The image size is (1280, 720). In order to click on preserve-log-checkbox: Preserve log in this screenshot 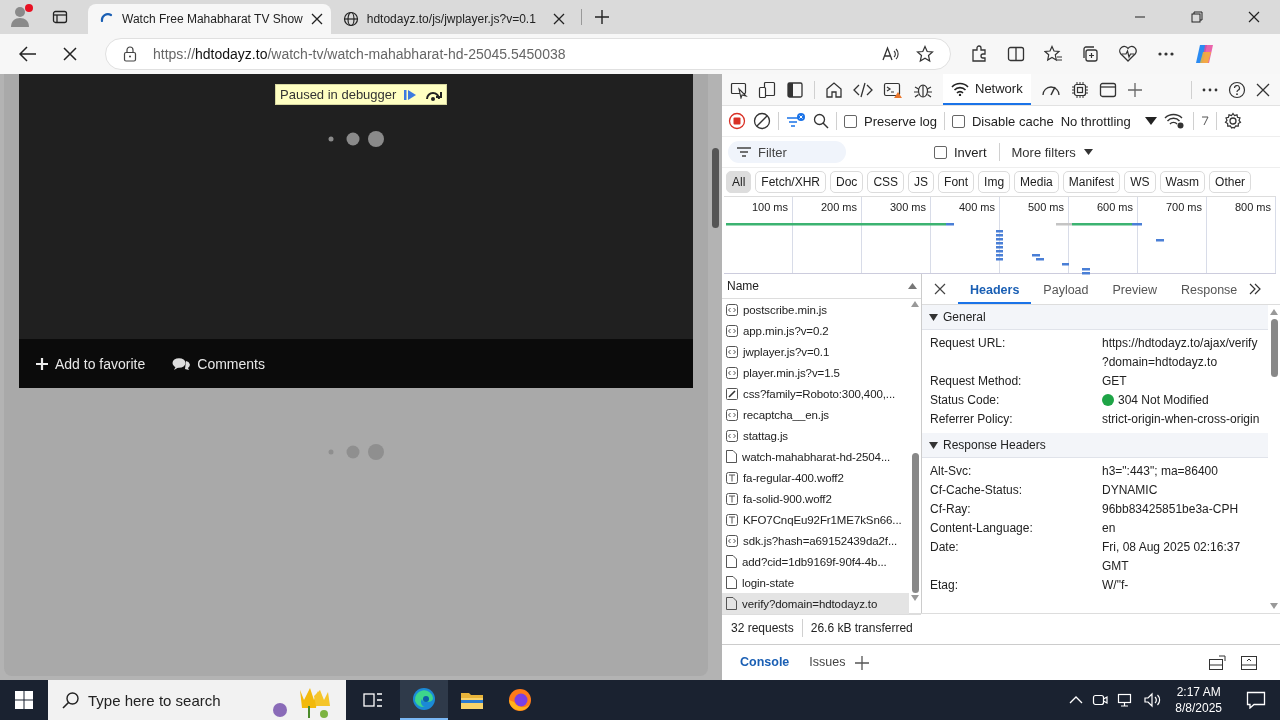, I will do `click(890, 121)`.